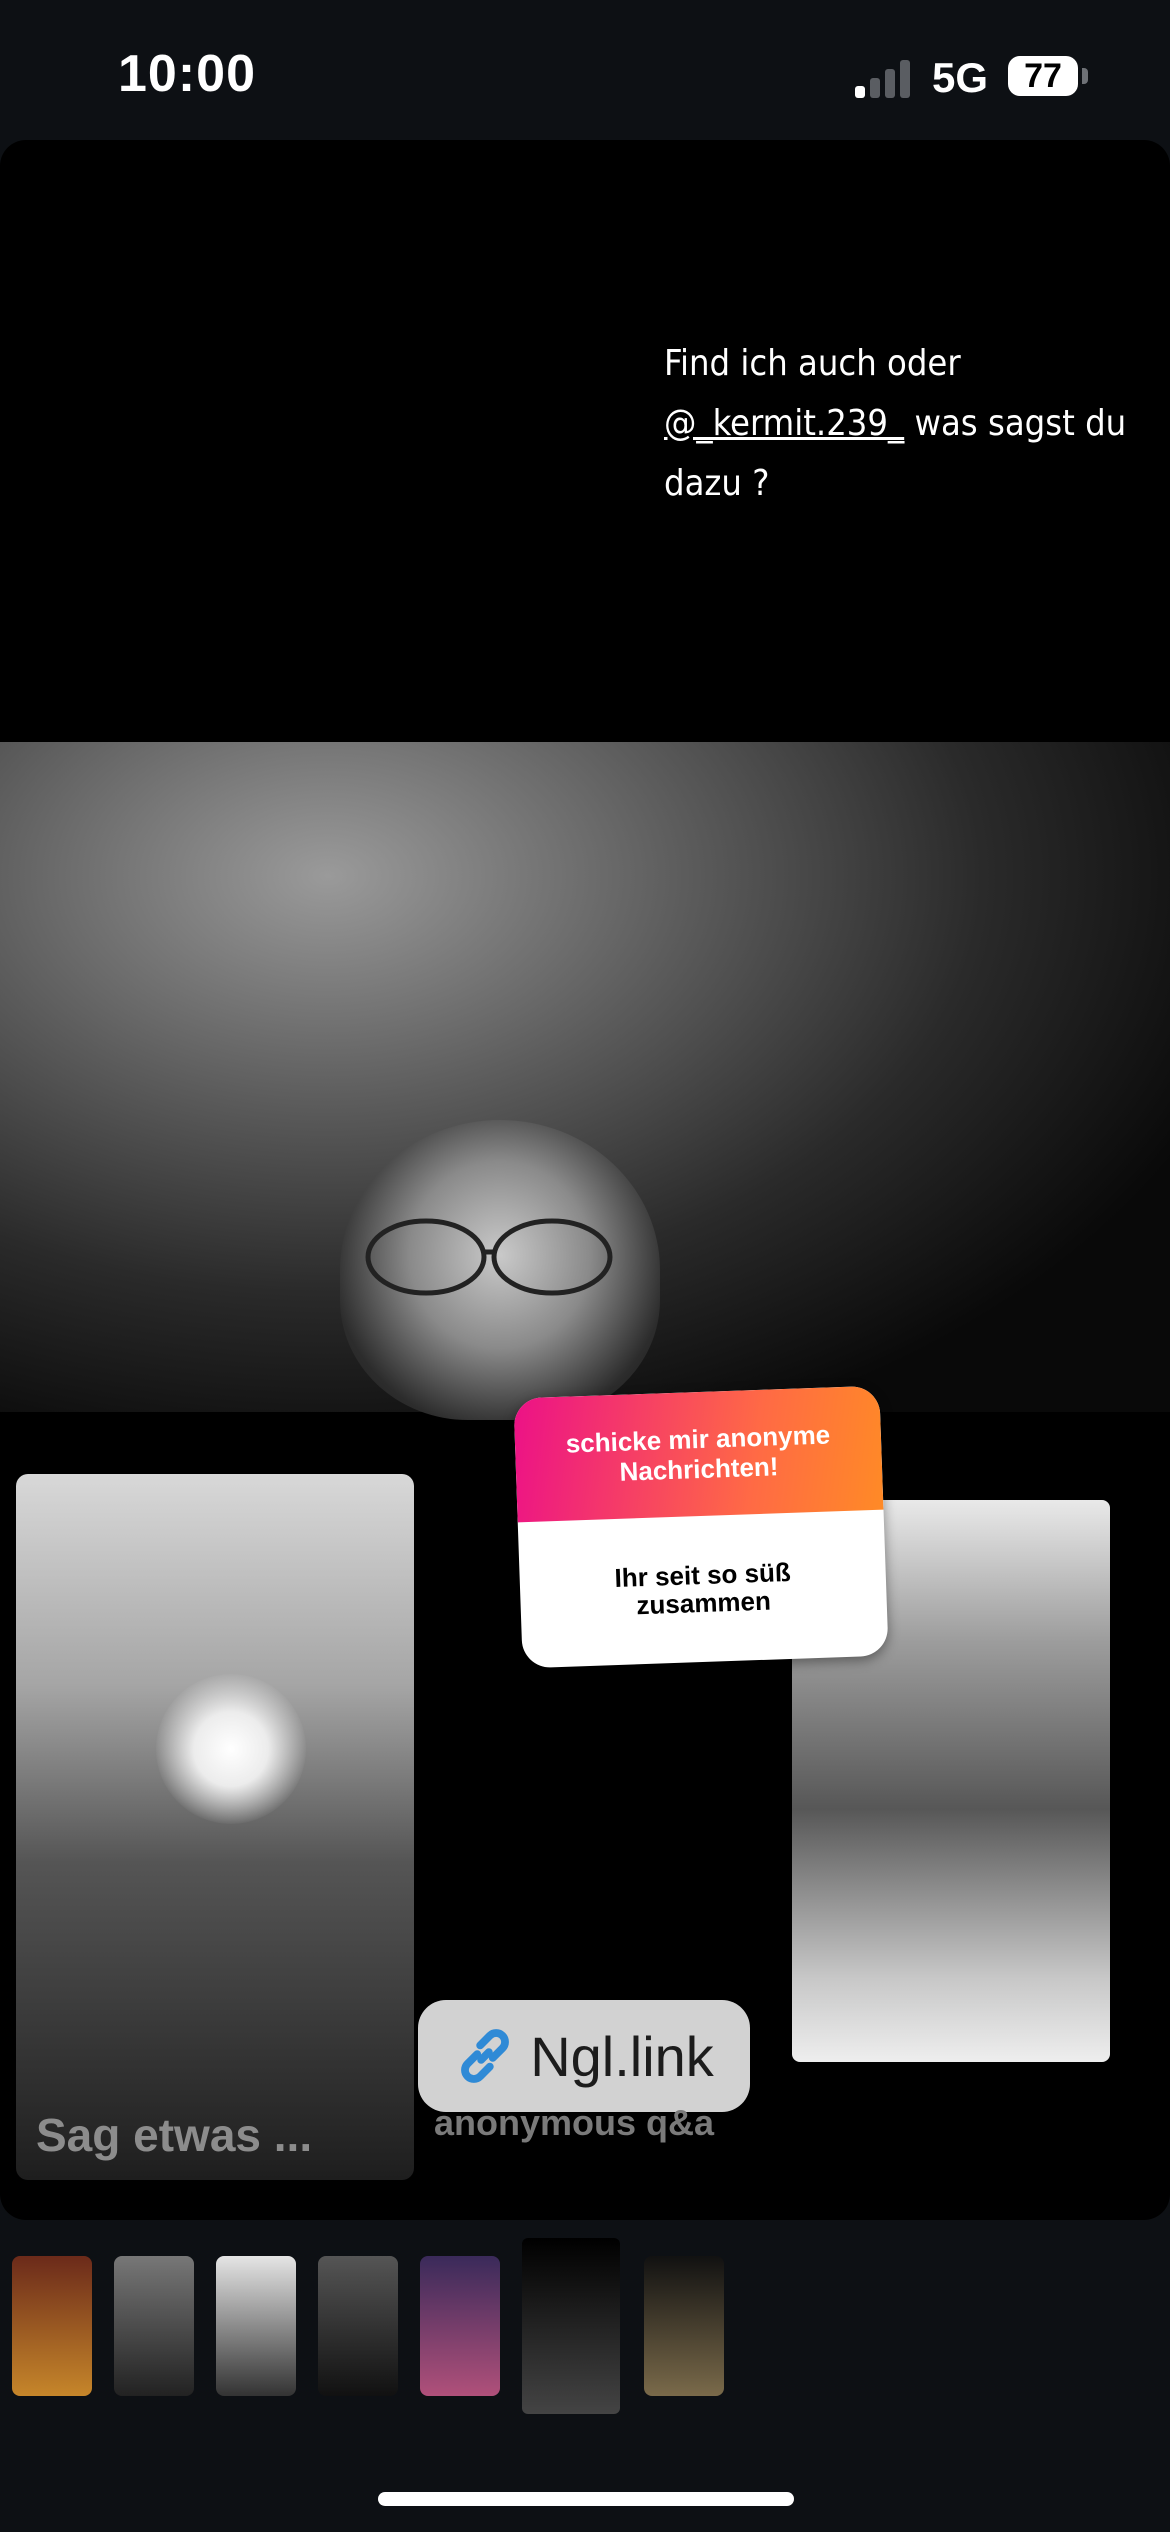  Describe the element at coordinates (231, 1749) in the screenshot. I see `lamp-light` at that location.